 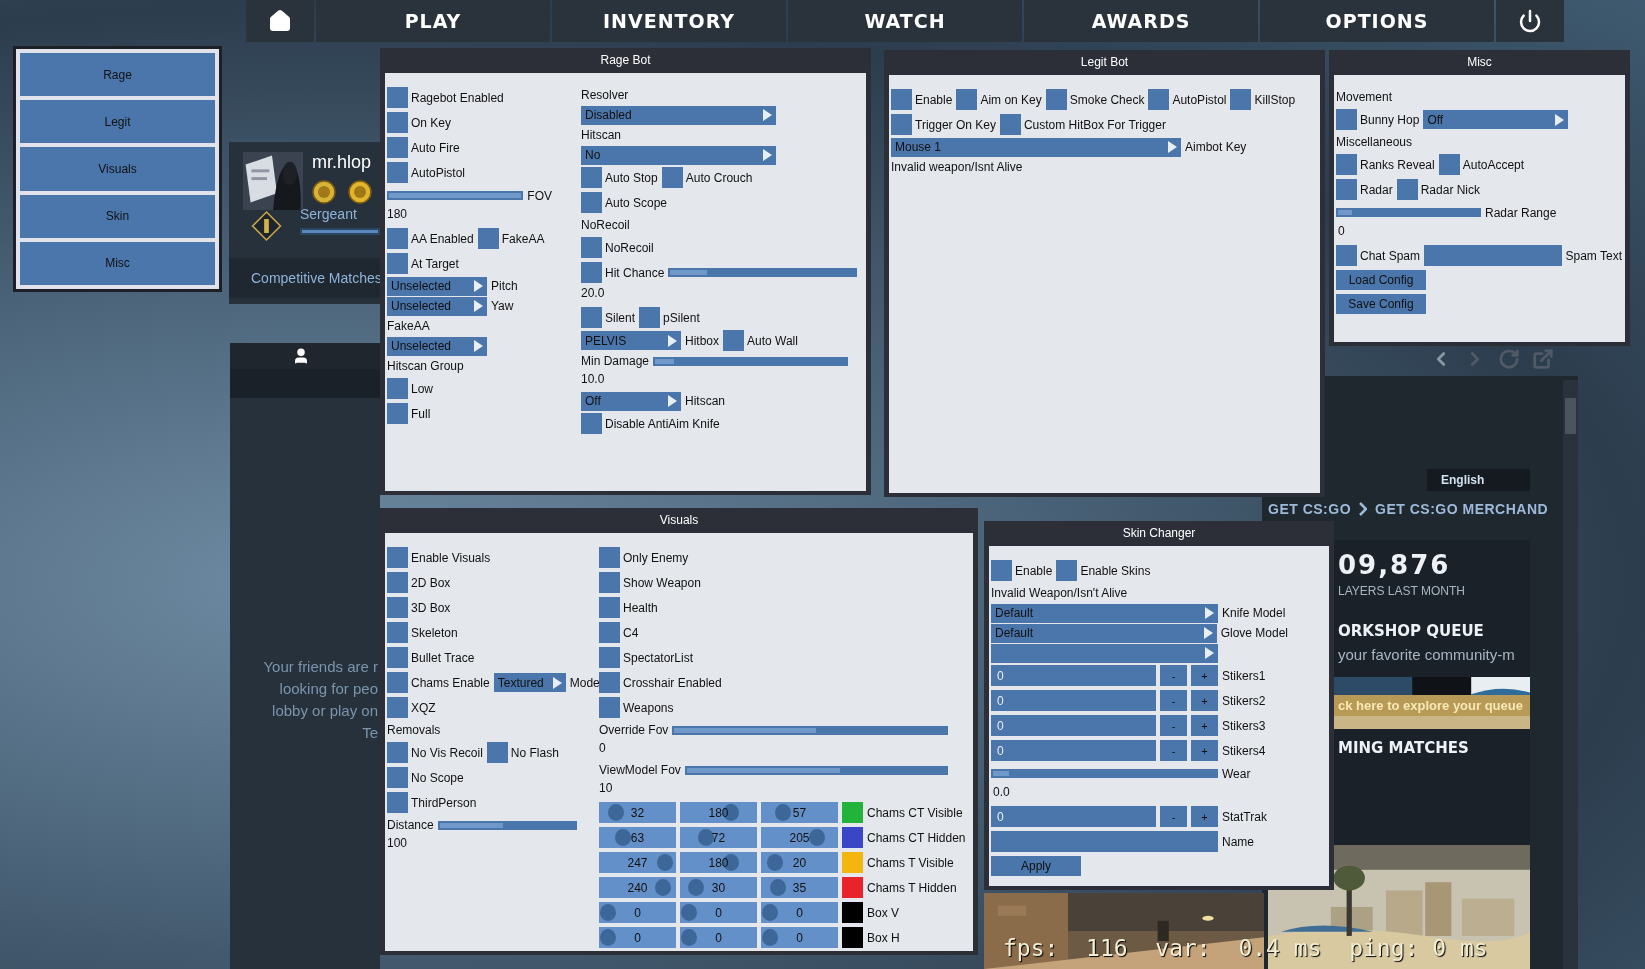 I want to click on dropdown: PELVIS, so click(x=631, y=340).